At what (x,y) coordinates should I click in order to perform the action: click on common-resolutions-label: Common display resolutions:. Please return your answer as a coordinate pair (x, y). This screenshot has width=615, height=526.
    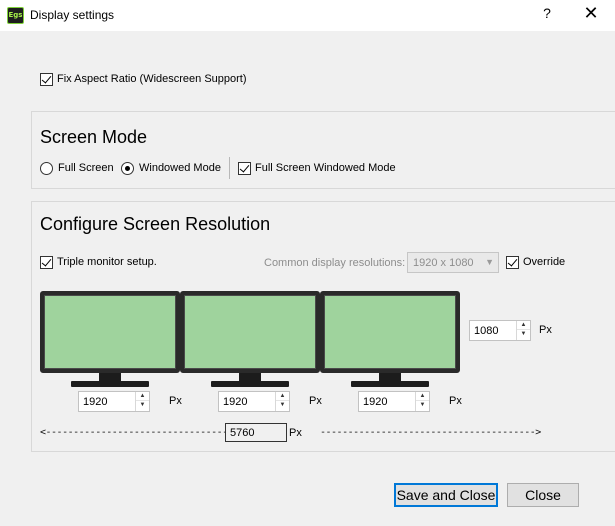
    Looking at the image, I should click on (335, 263).